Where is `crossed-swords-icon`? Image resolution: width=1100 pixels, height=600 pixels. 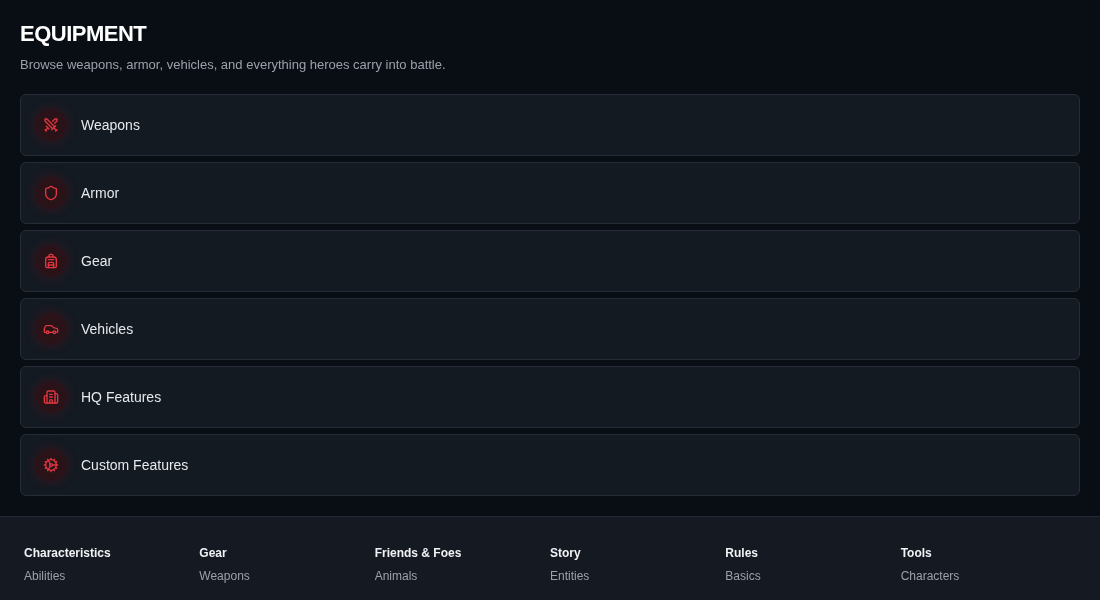
crossed-swords-icon is located at coordinates (51, 125).